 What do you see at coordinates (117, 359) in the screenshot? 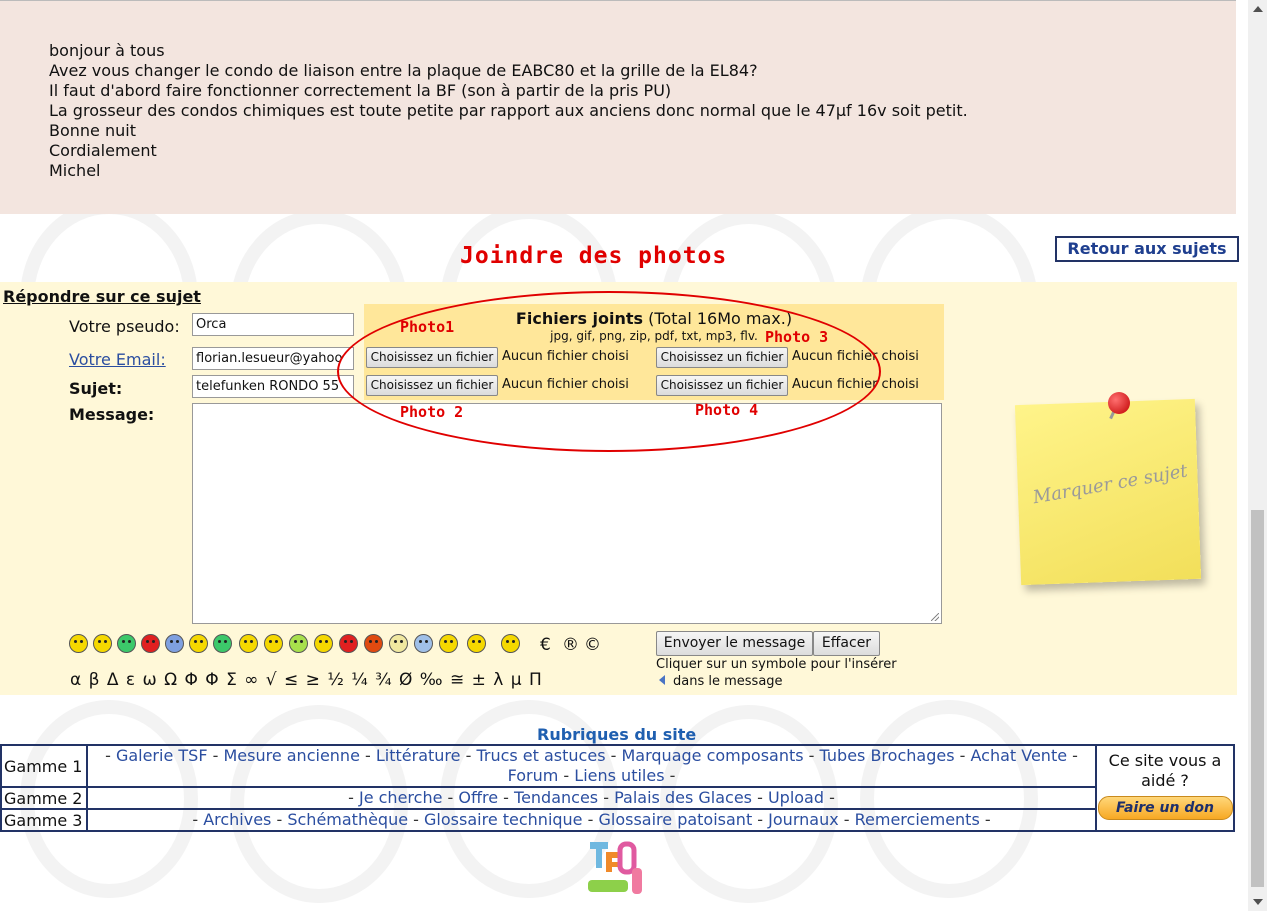
I see `email-label-link: Votre Email:` at bounding box center [117, 359].